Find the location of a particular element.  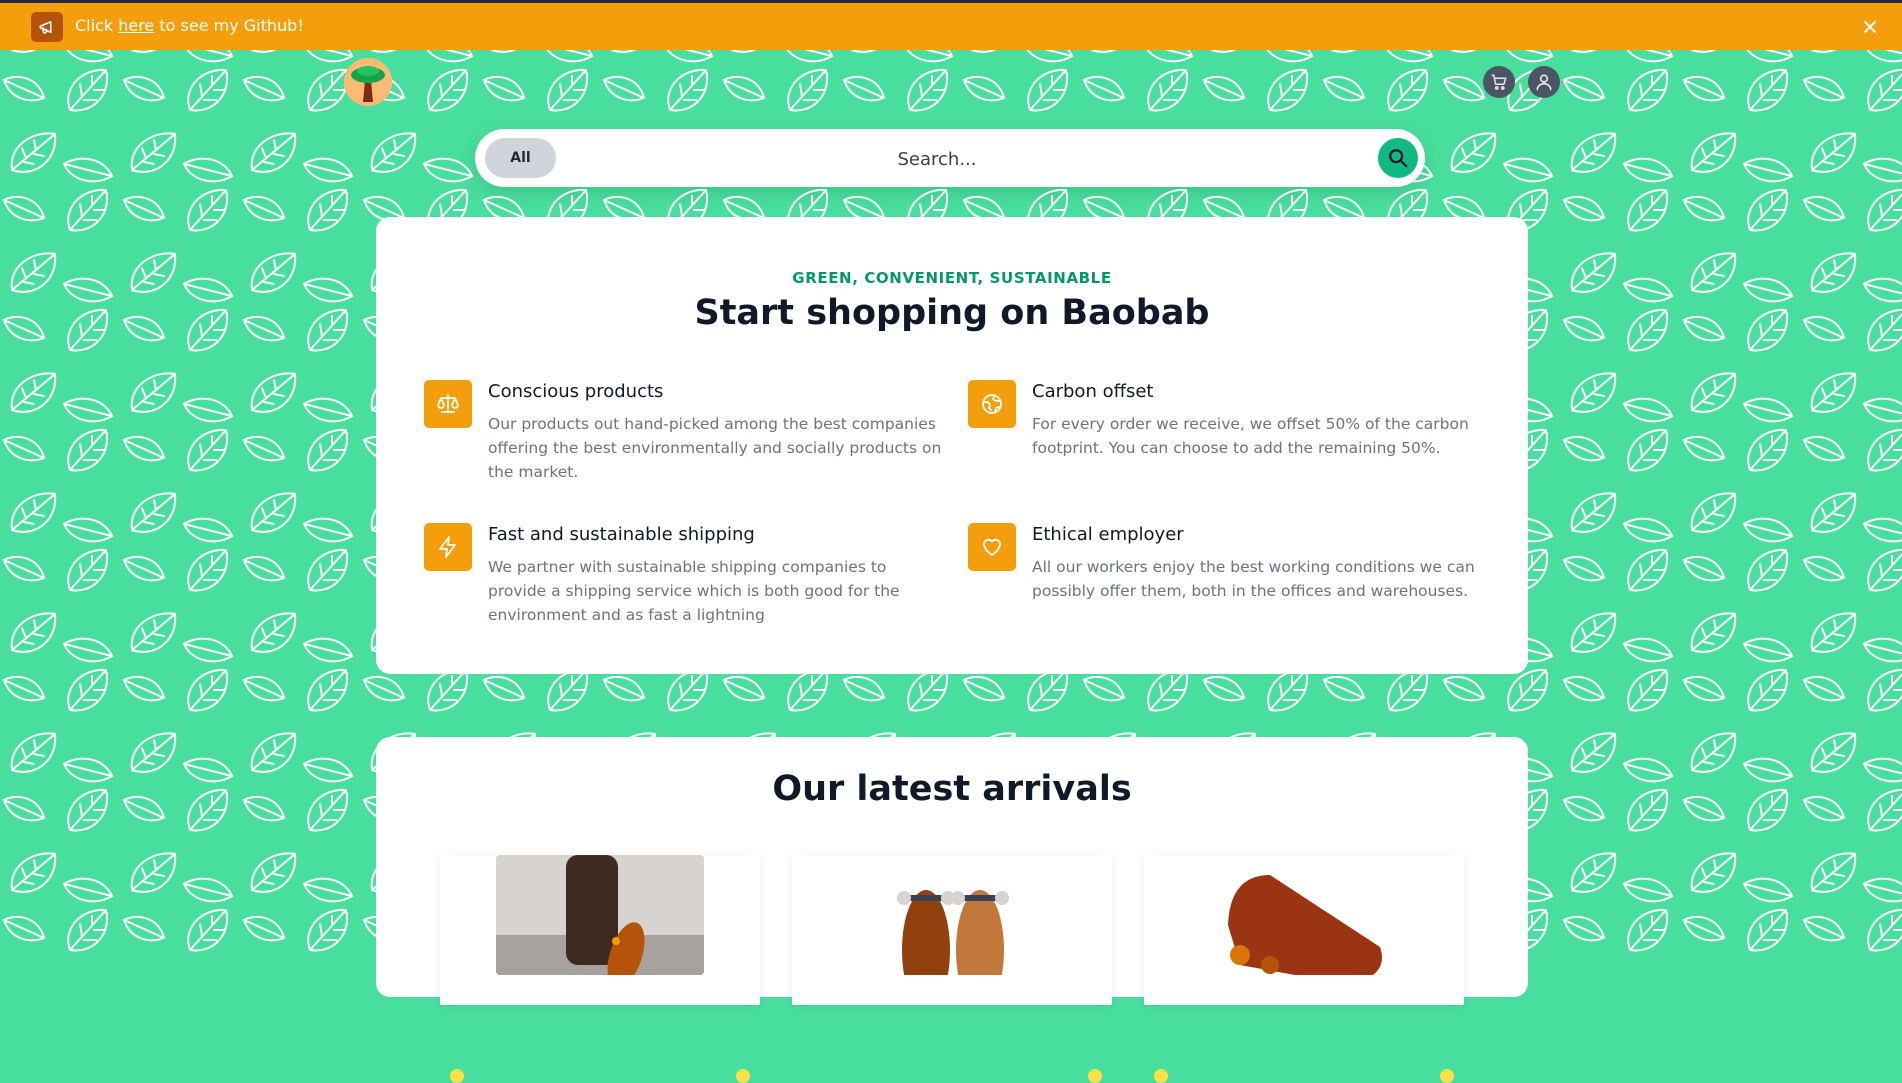

user-icon is located at coordinates (1544, 82).